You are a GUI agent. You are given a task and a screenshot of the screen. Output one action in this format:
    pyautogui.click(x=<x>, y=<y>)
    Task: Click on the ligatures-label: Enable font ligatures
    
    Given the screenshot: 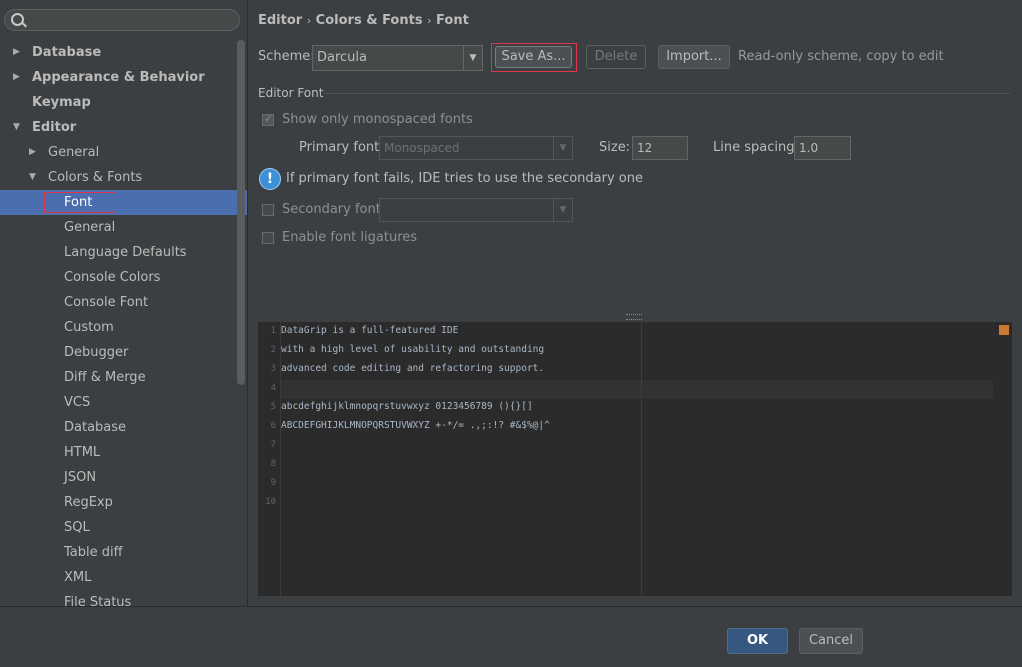 What is the action you would take?
    pyautogui.click(x=350, y=237)
    